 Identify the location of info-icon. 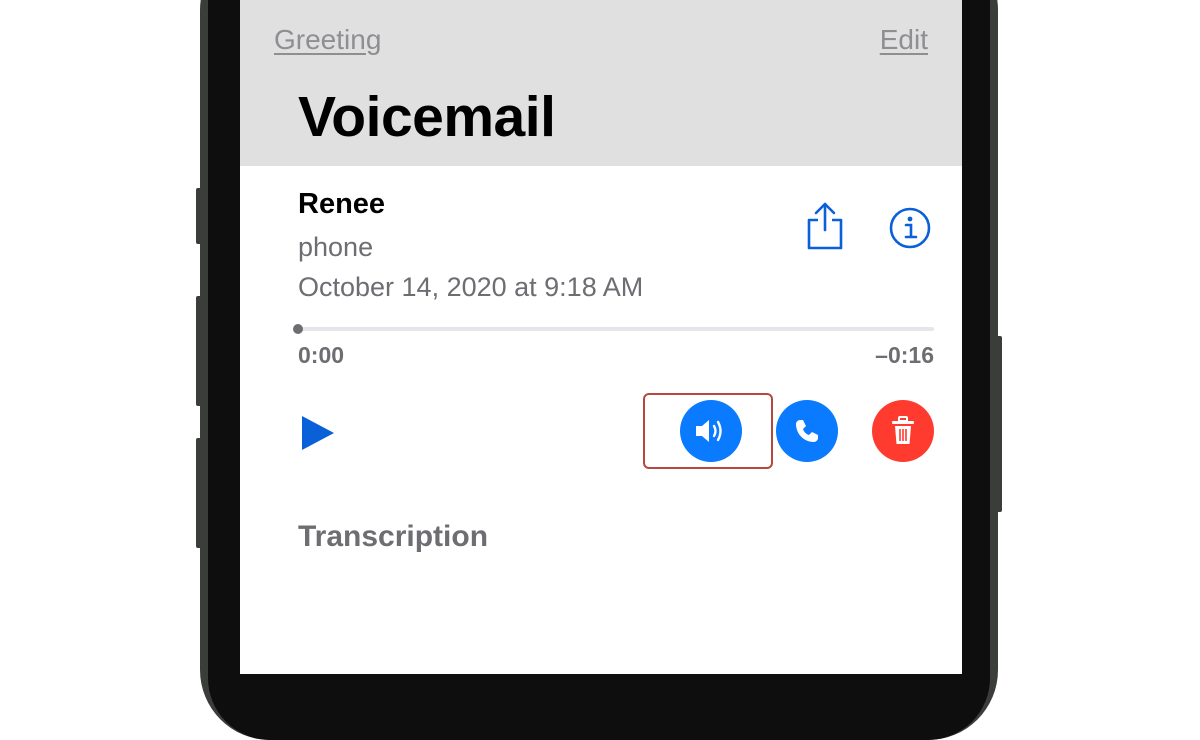
(910, 228).